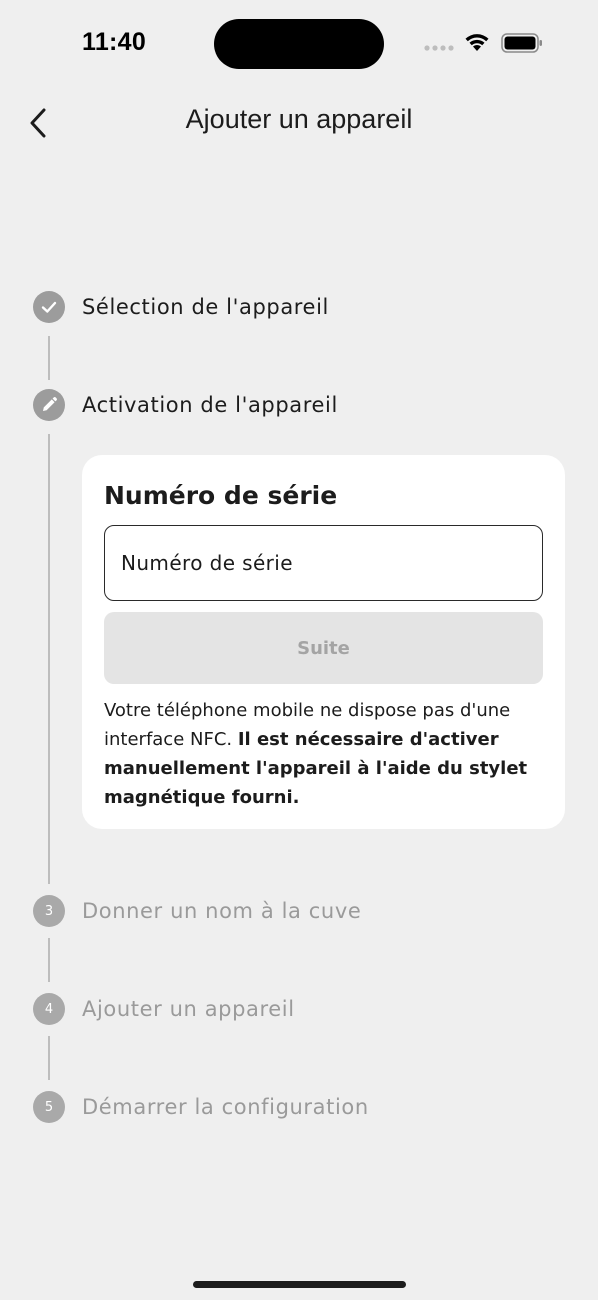 The width and height of the screenshot is (598, 1300). What do you see at coordinates (225, 1107) in the screenshot?
I see `step-5-label: Démarrer la configuration` at bounding box center [225, 1107].